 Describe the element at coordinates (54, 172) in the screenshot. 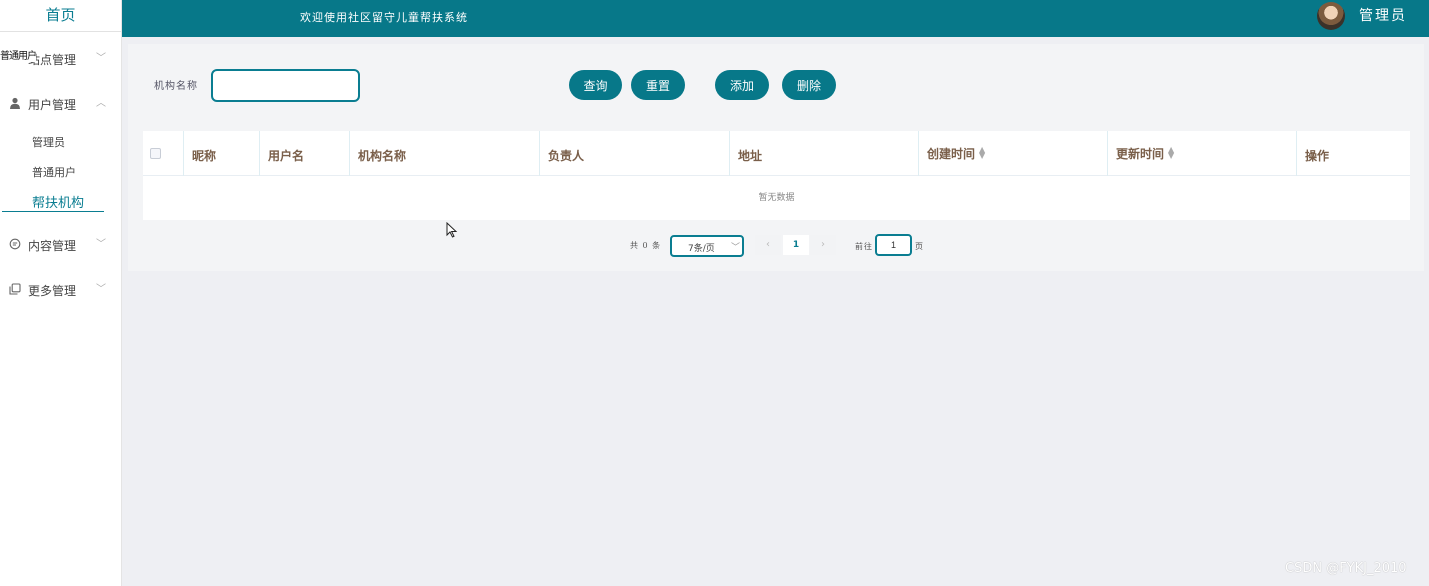

I see `sidebar-subitem-normal-user: 普通用户` at that location.